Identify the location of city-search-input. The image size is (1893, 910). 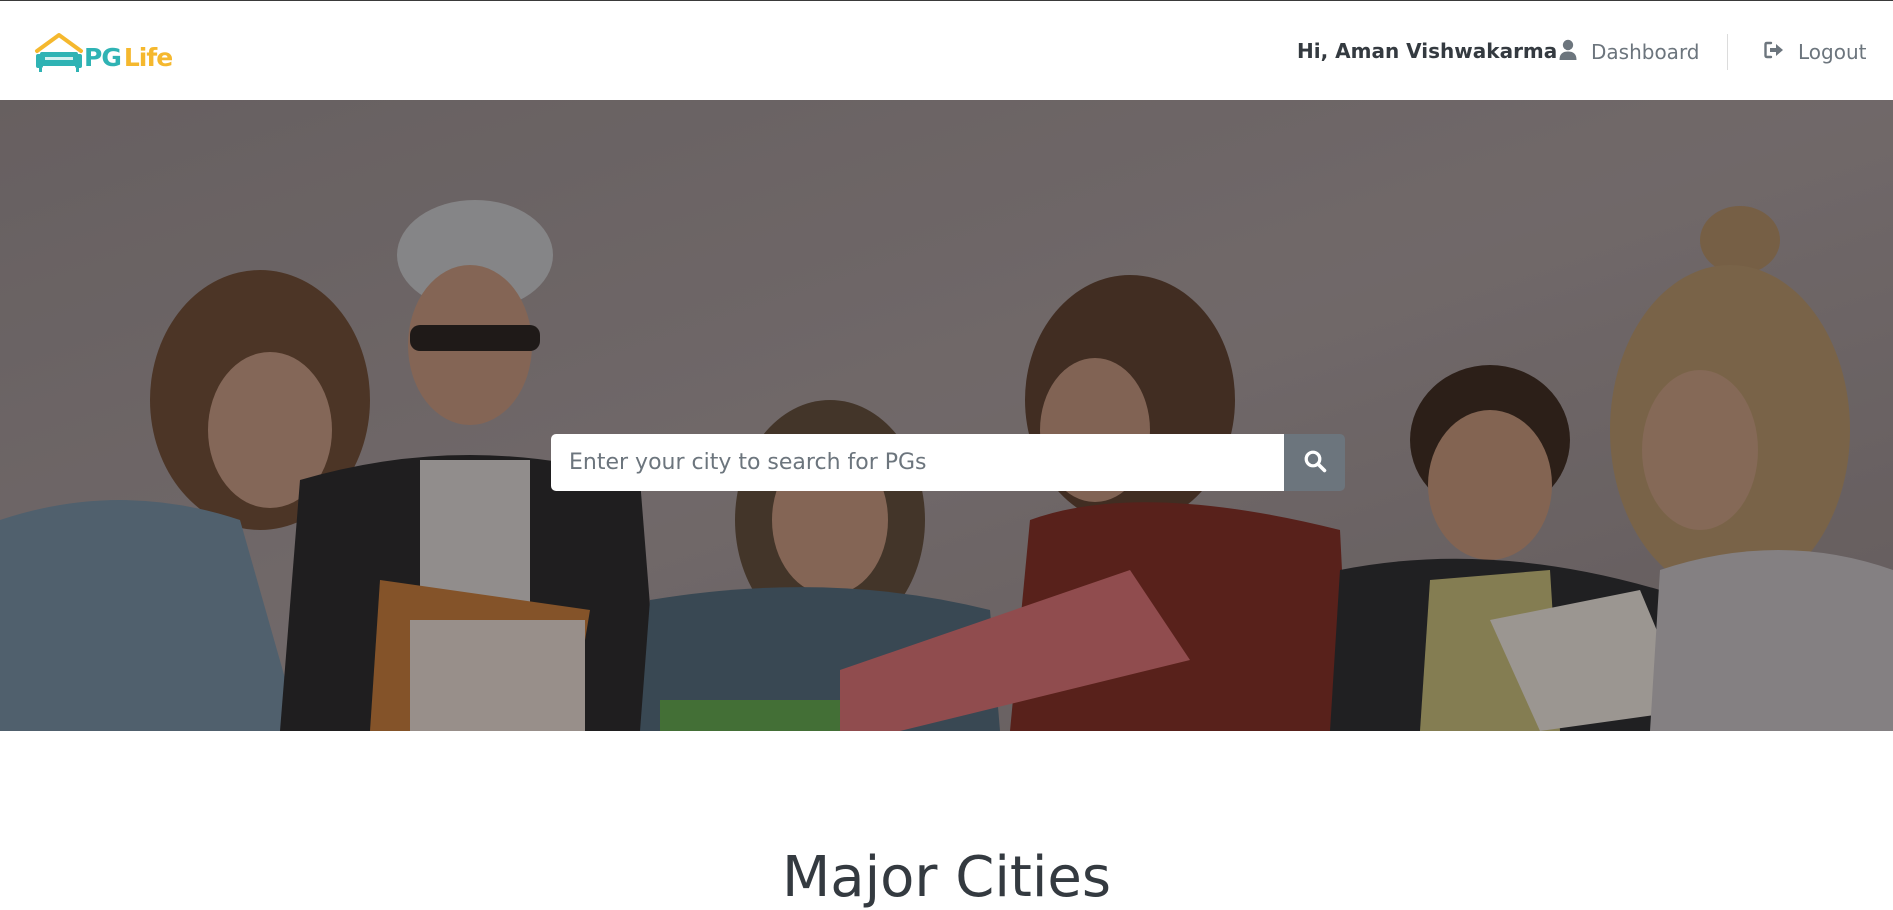
(917, 462).